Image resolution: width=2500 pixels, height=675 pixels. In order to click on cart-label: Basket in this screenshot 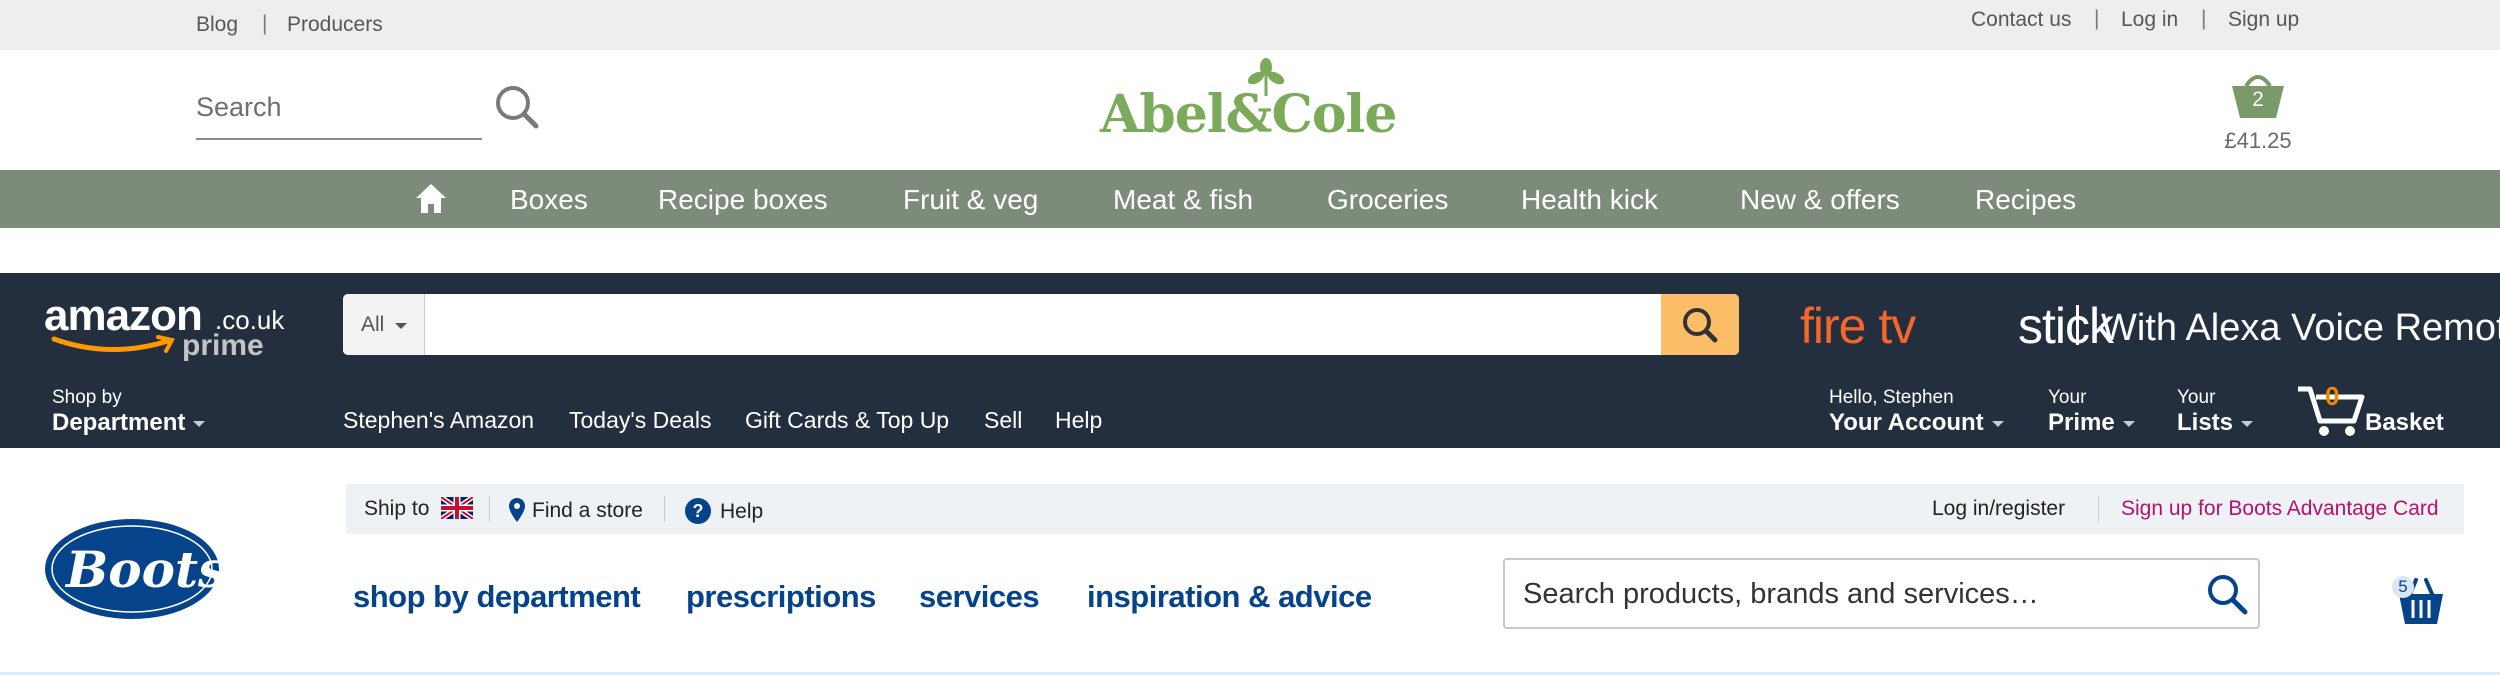, I will do `click(2404, 423)`.